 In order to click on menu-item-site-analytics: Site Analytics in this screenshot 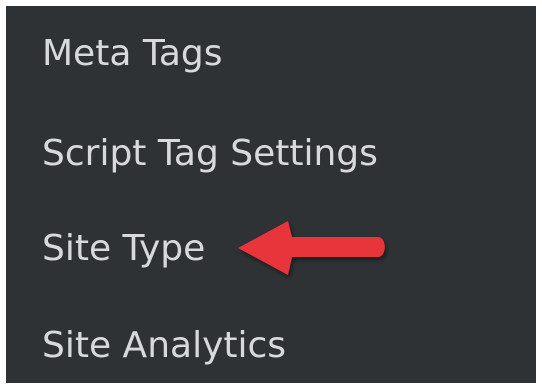, I will do `click(164, 346)`.